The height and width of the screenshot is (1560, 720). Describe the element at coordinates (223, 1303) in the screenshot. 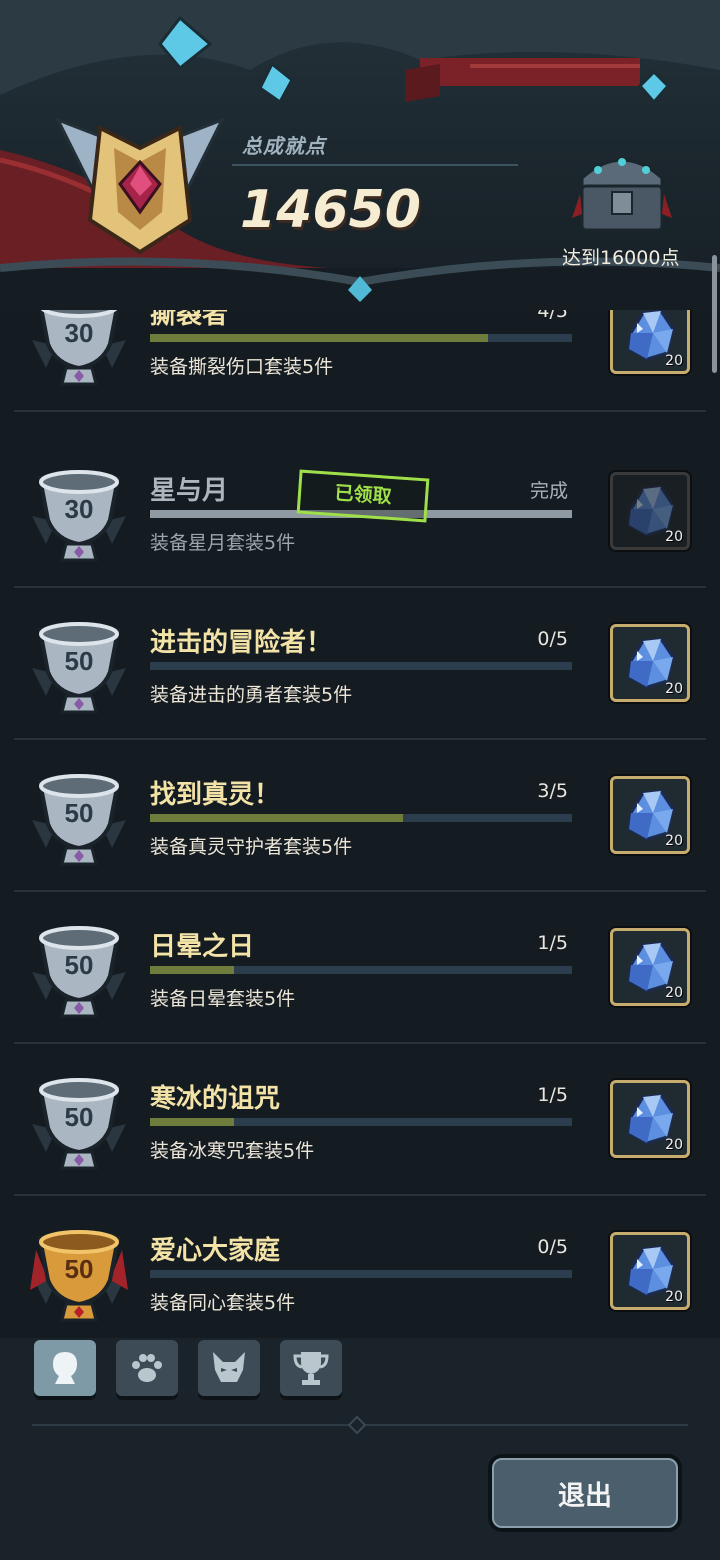

I see `achievement-description: 装备同心套装5件` at that location.